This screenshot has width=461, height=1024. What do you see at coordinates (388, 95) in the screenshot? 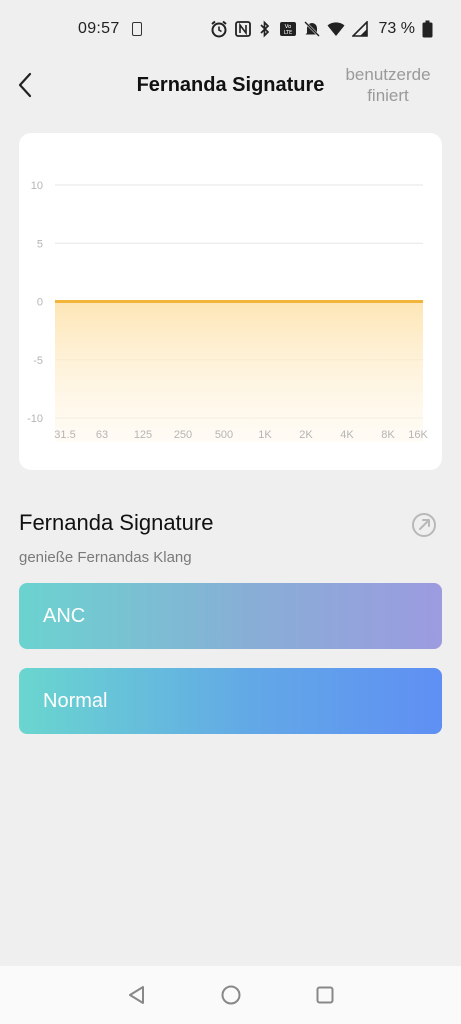
I see `custom-preset-label-2: finiert` at bounding box center [388, 95].